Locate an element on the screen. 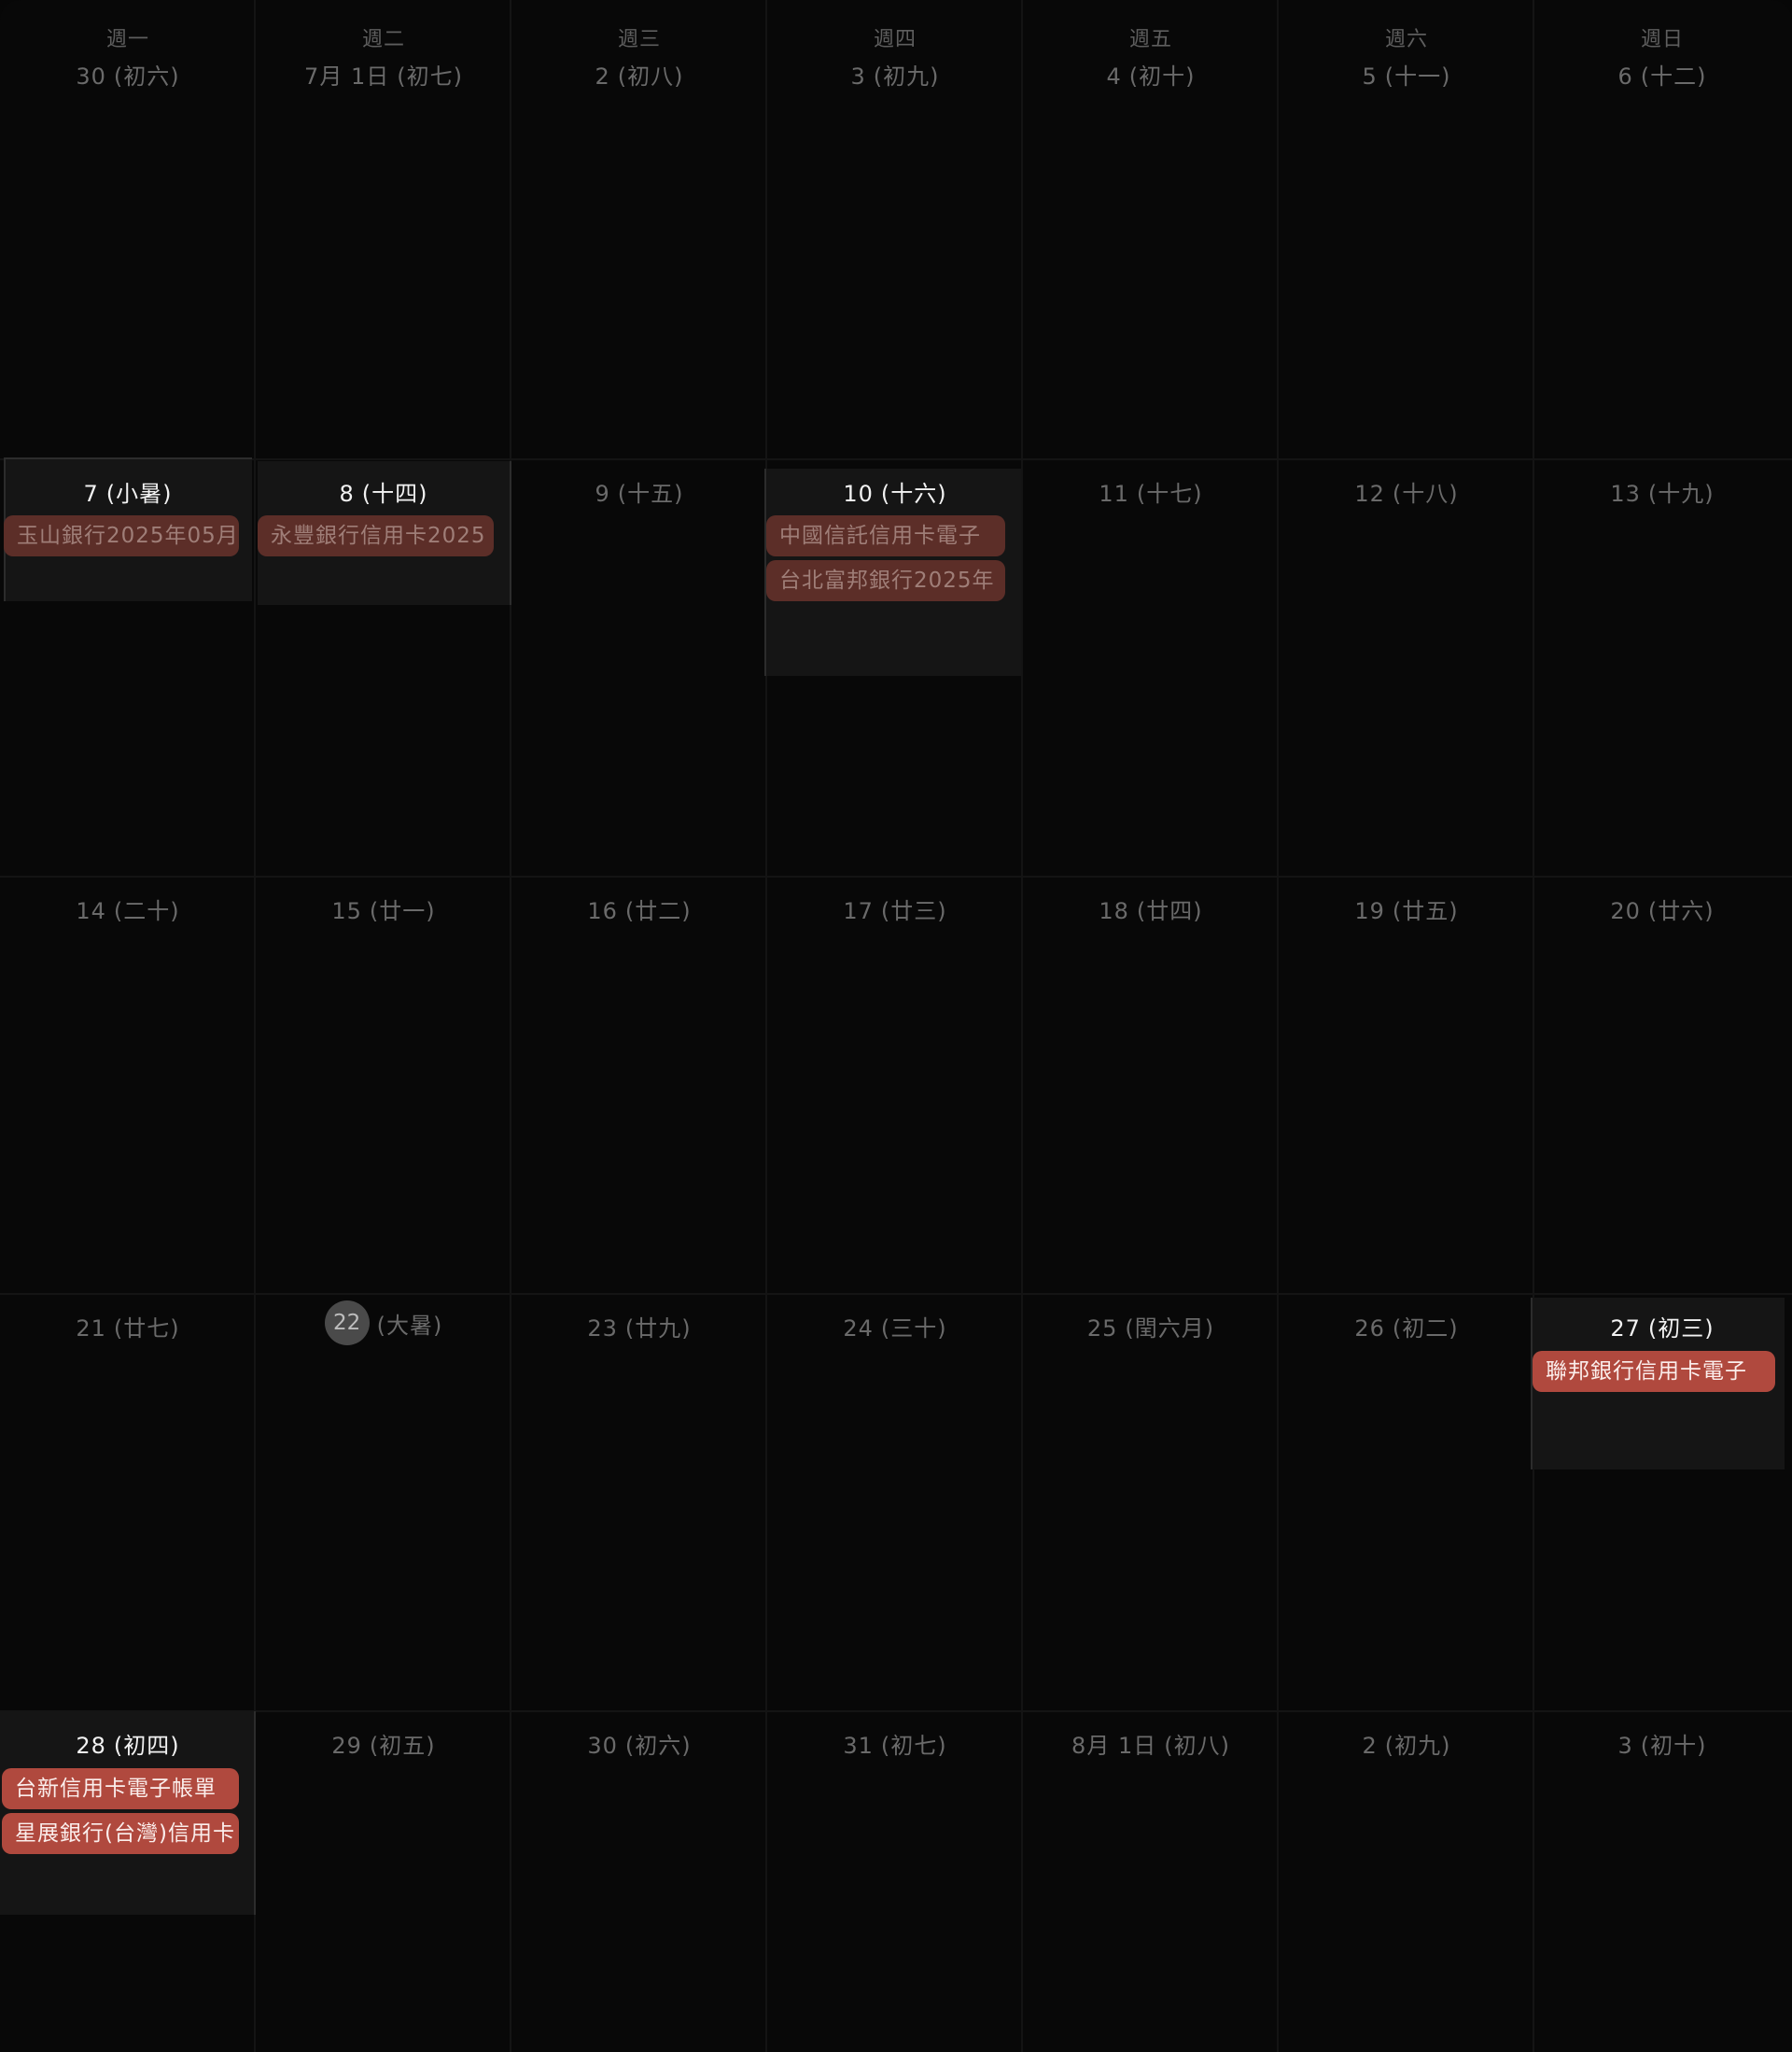  day-cell: 21 (廿七) is located at coordinates (128, 1326).